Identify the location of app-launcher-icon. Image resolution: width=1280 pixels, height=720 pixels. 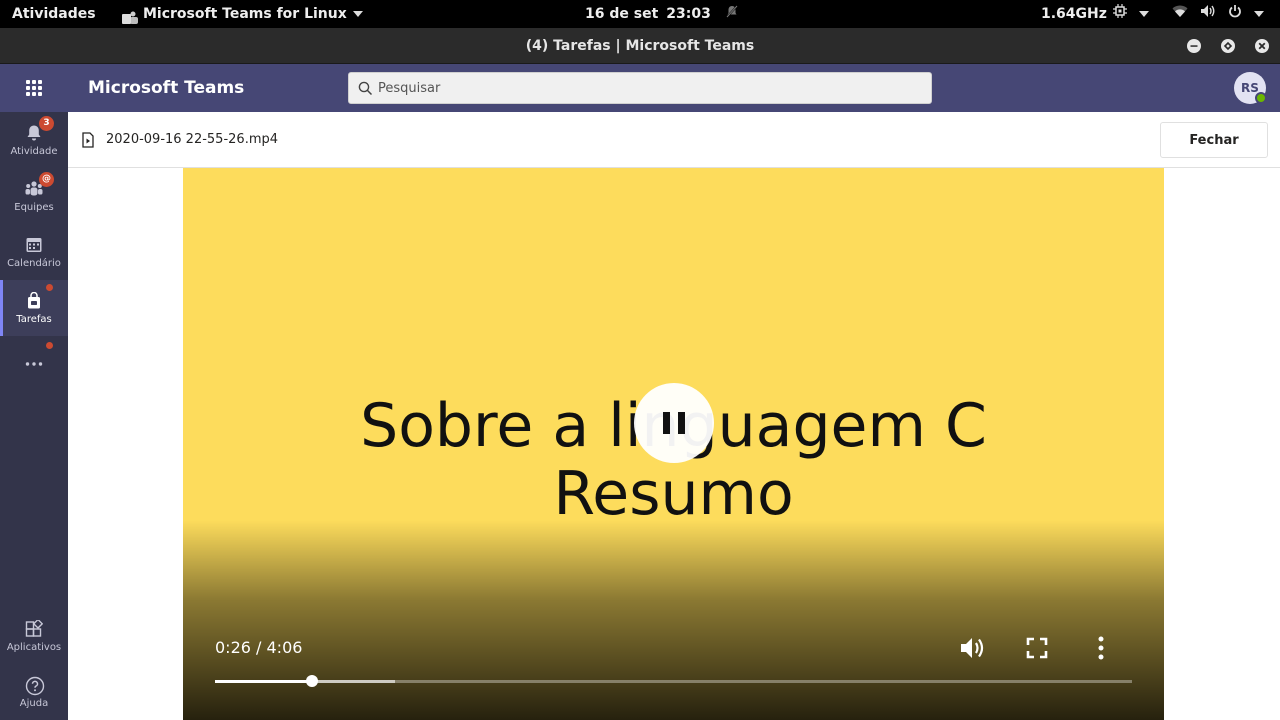
(34, 88).